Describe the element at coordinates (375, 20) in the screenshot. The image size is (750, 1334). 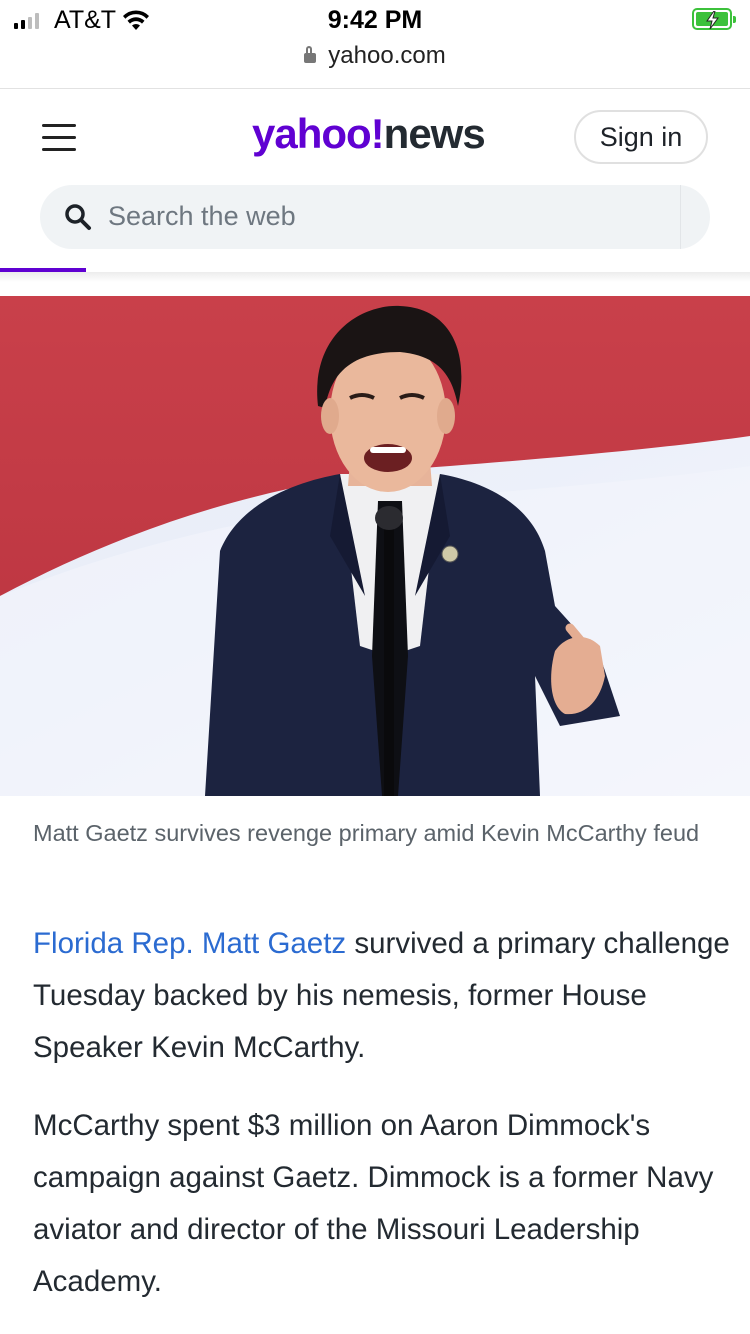
I see `clock: 9:42 PM` at that location.